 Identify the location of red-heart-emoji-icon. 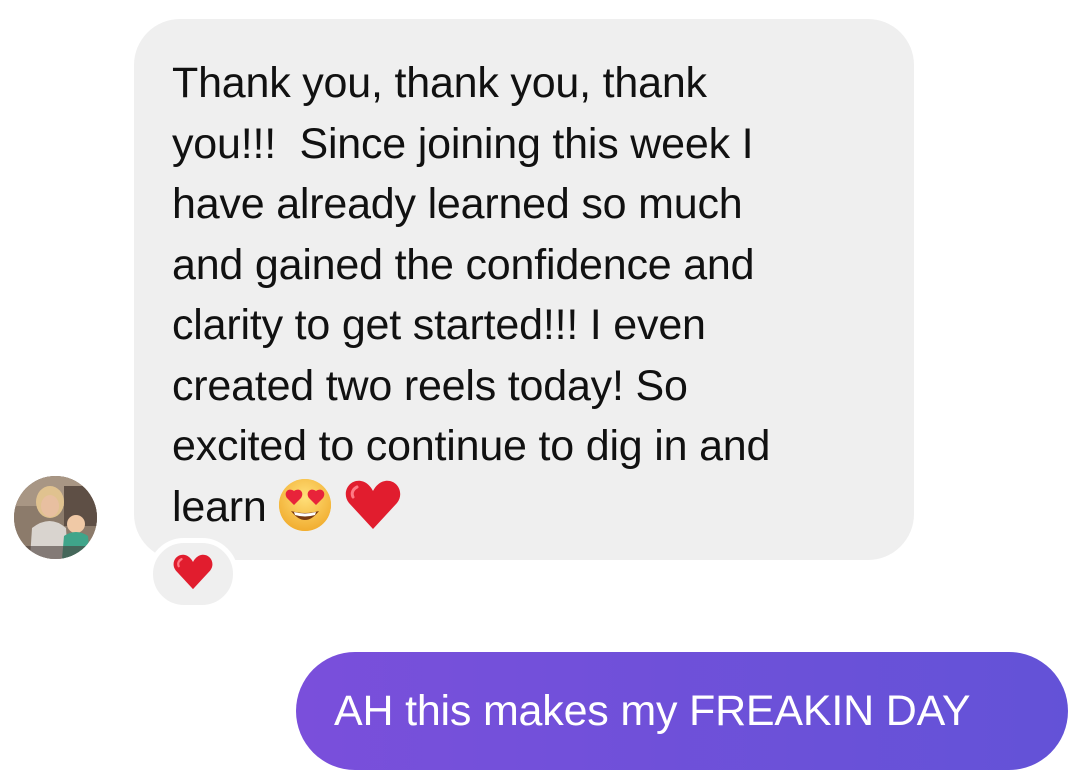
(373, 513).